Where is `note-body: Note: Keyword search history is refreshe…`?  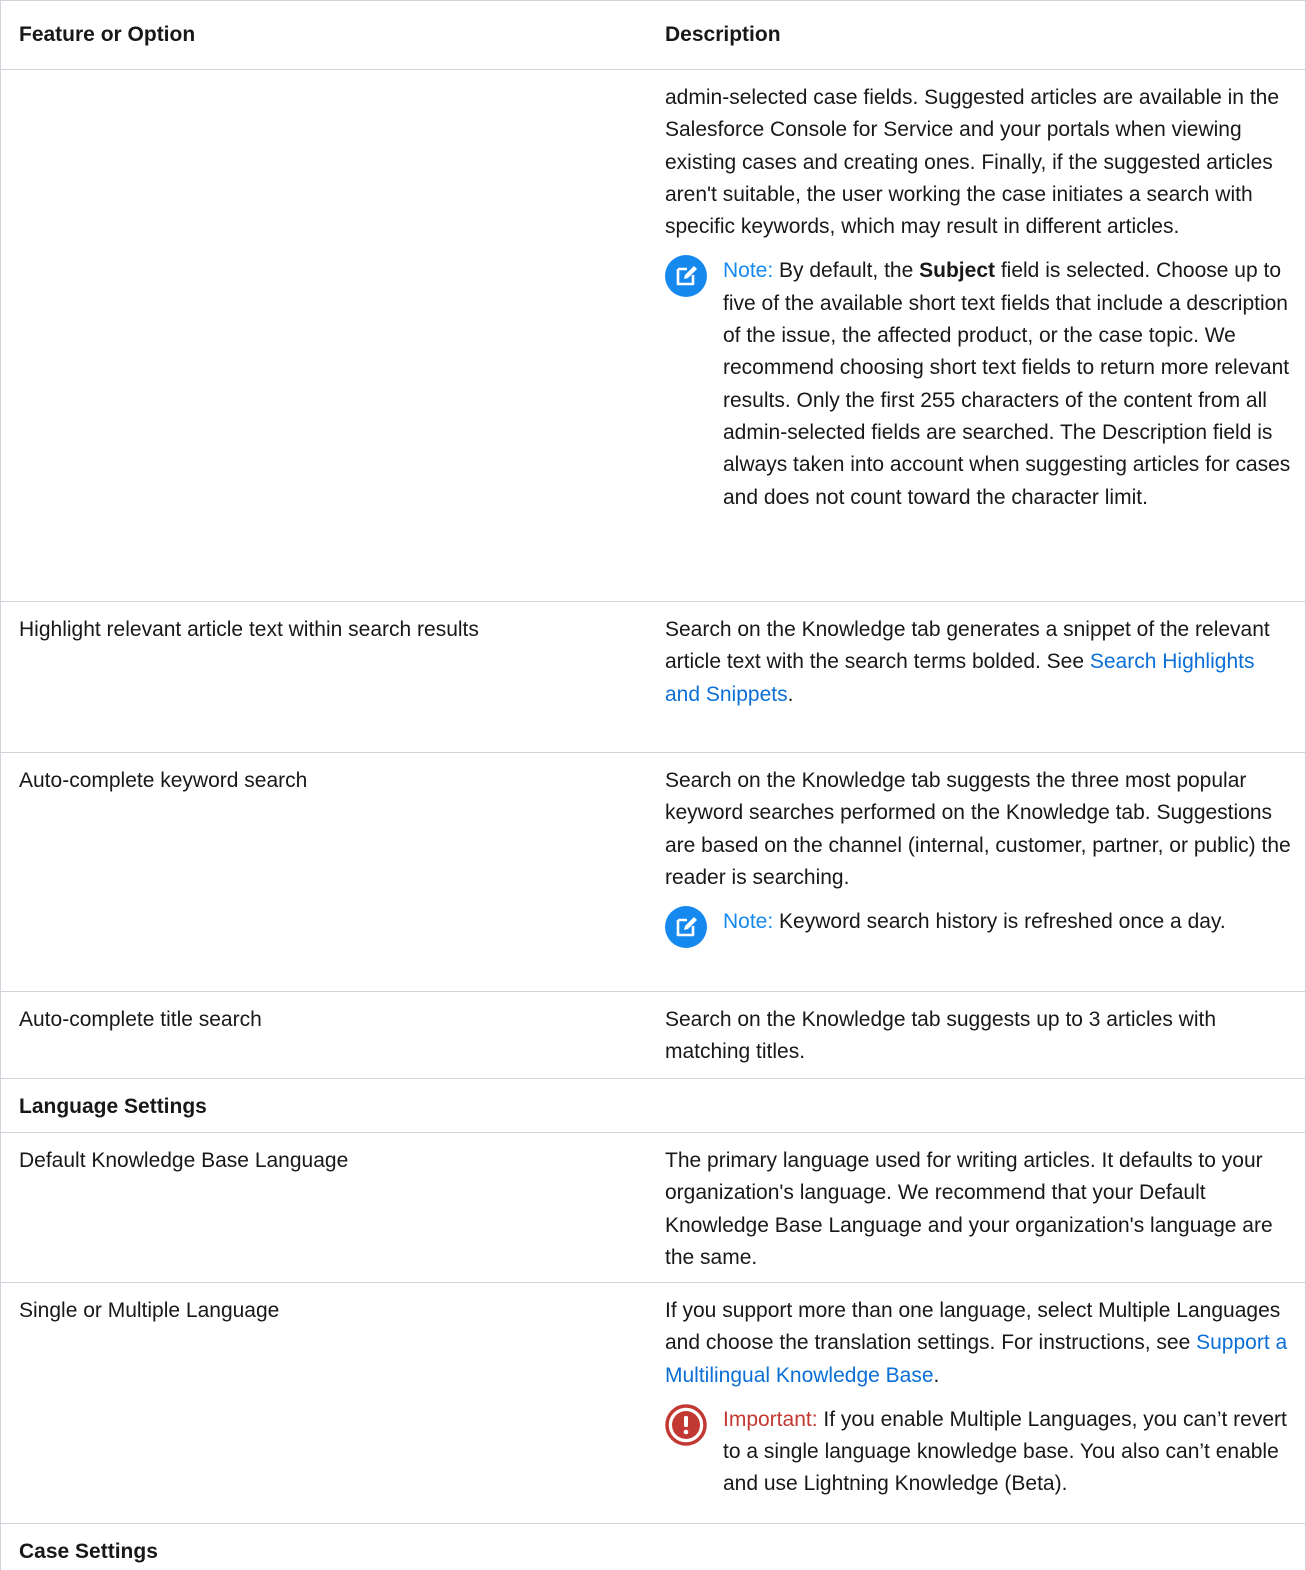 note-body: Note: Keyword search history is refreshe… is located at coordinates (1001, 927).